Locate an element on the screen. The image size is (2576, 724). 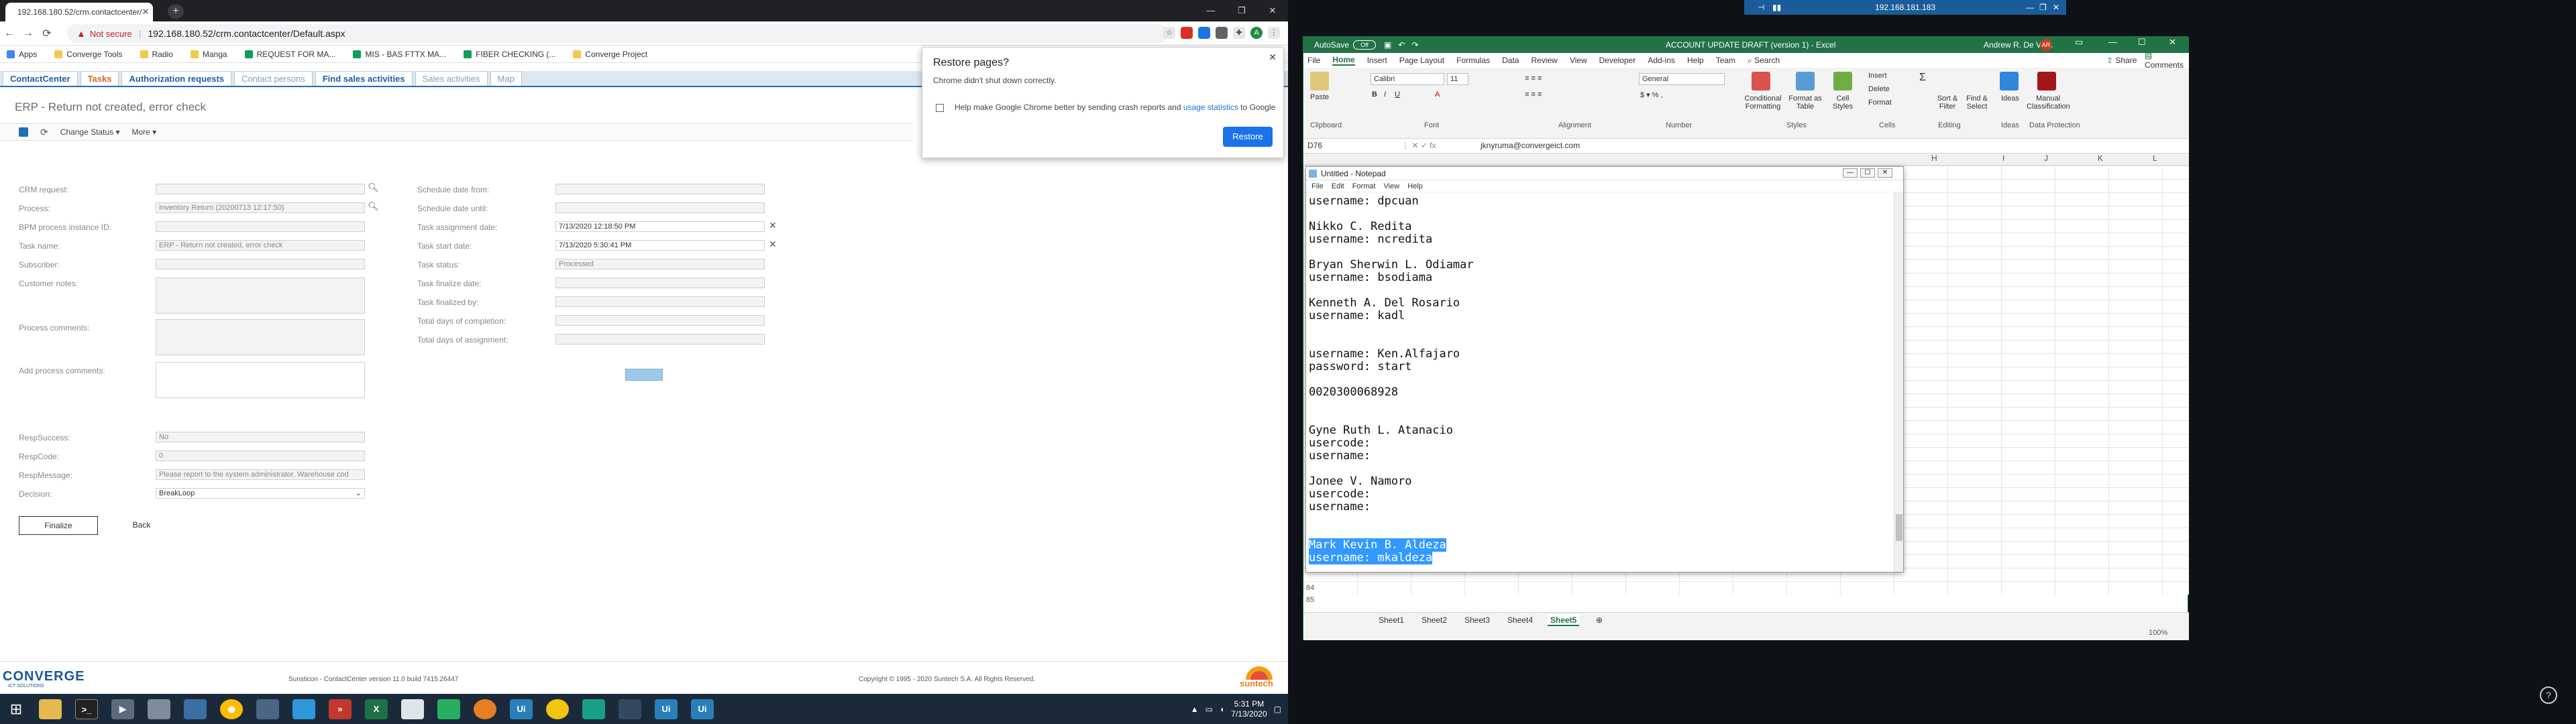
tab-home: Home is located at coordinates (1343, 60).